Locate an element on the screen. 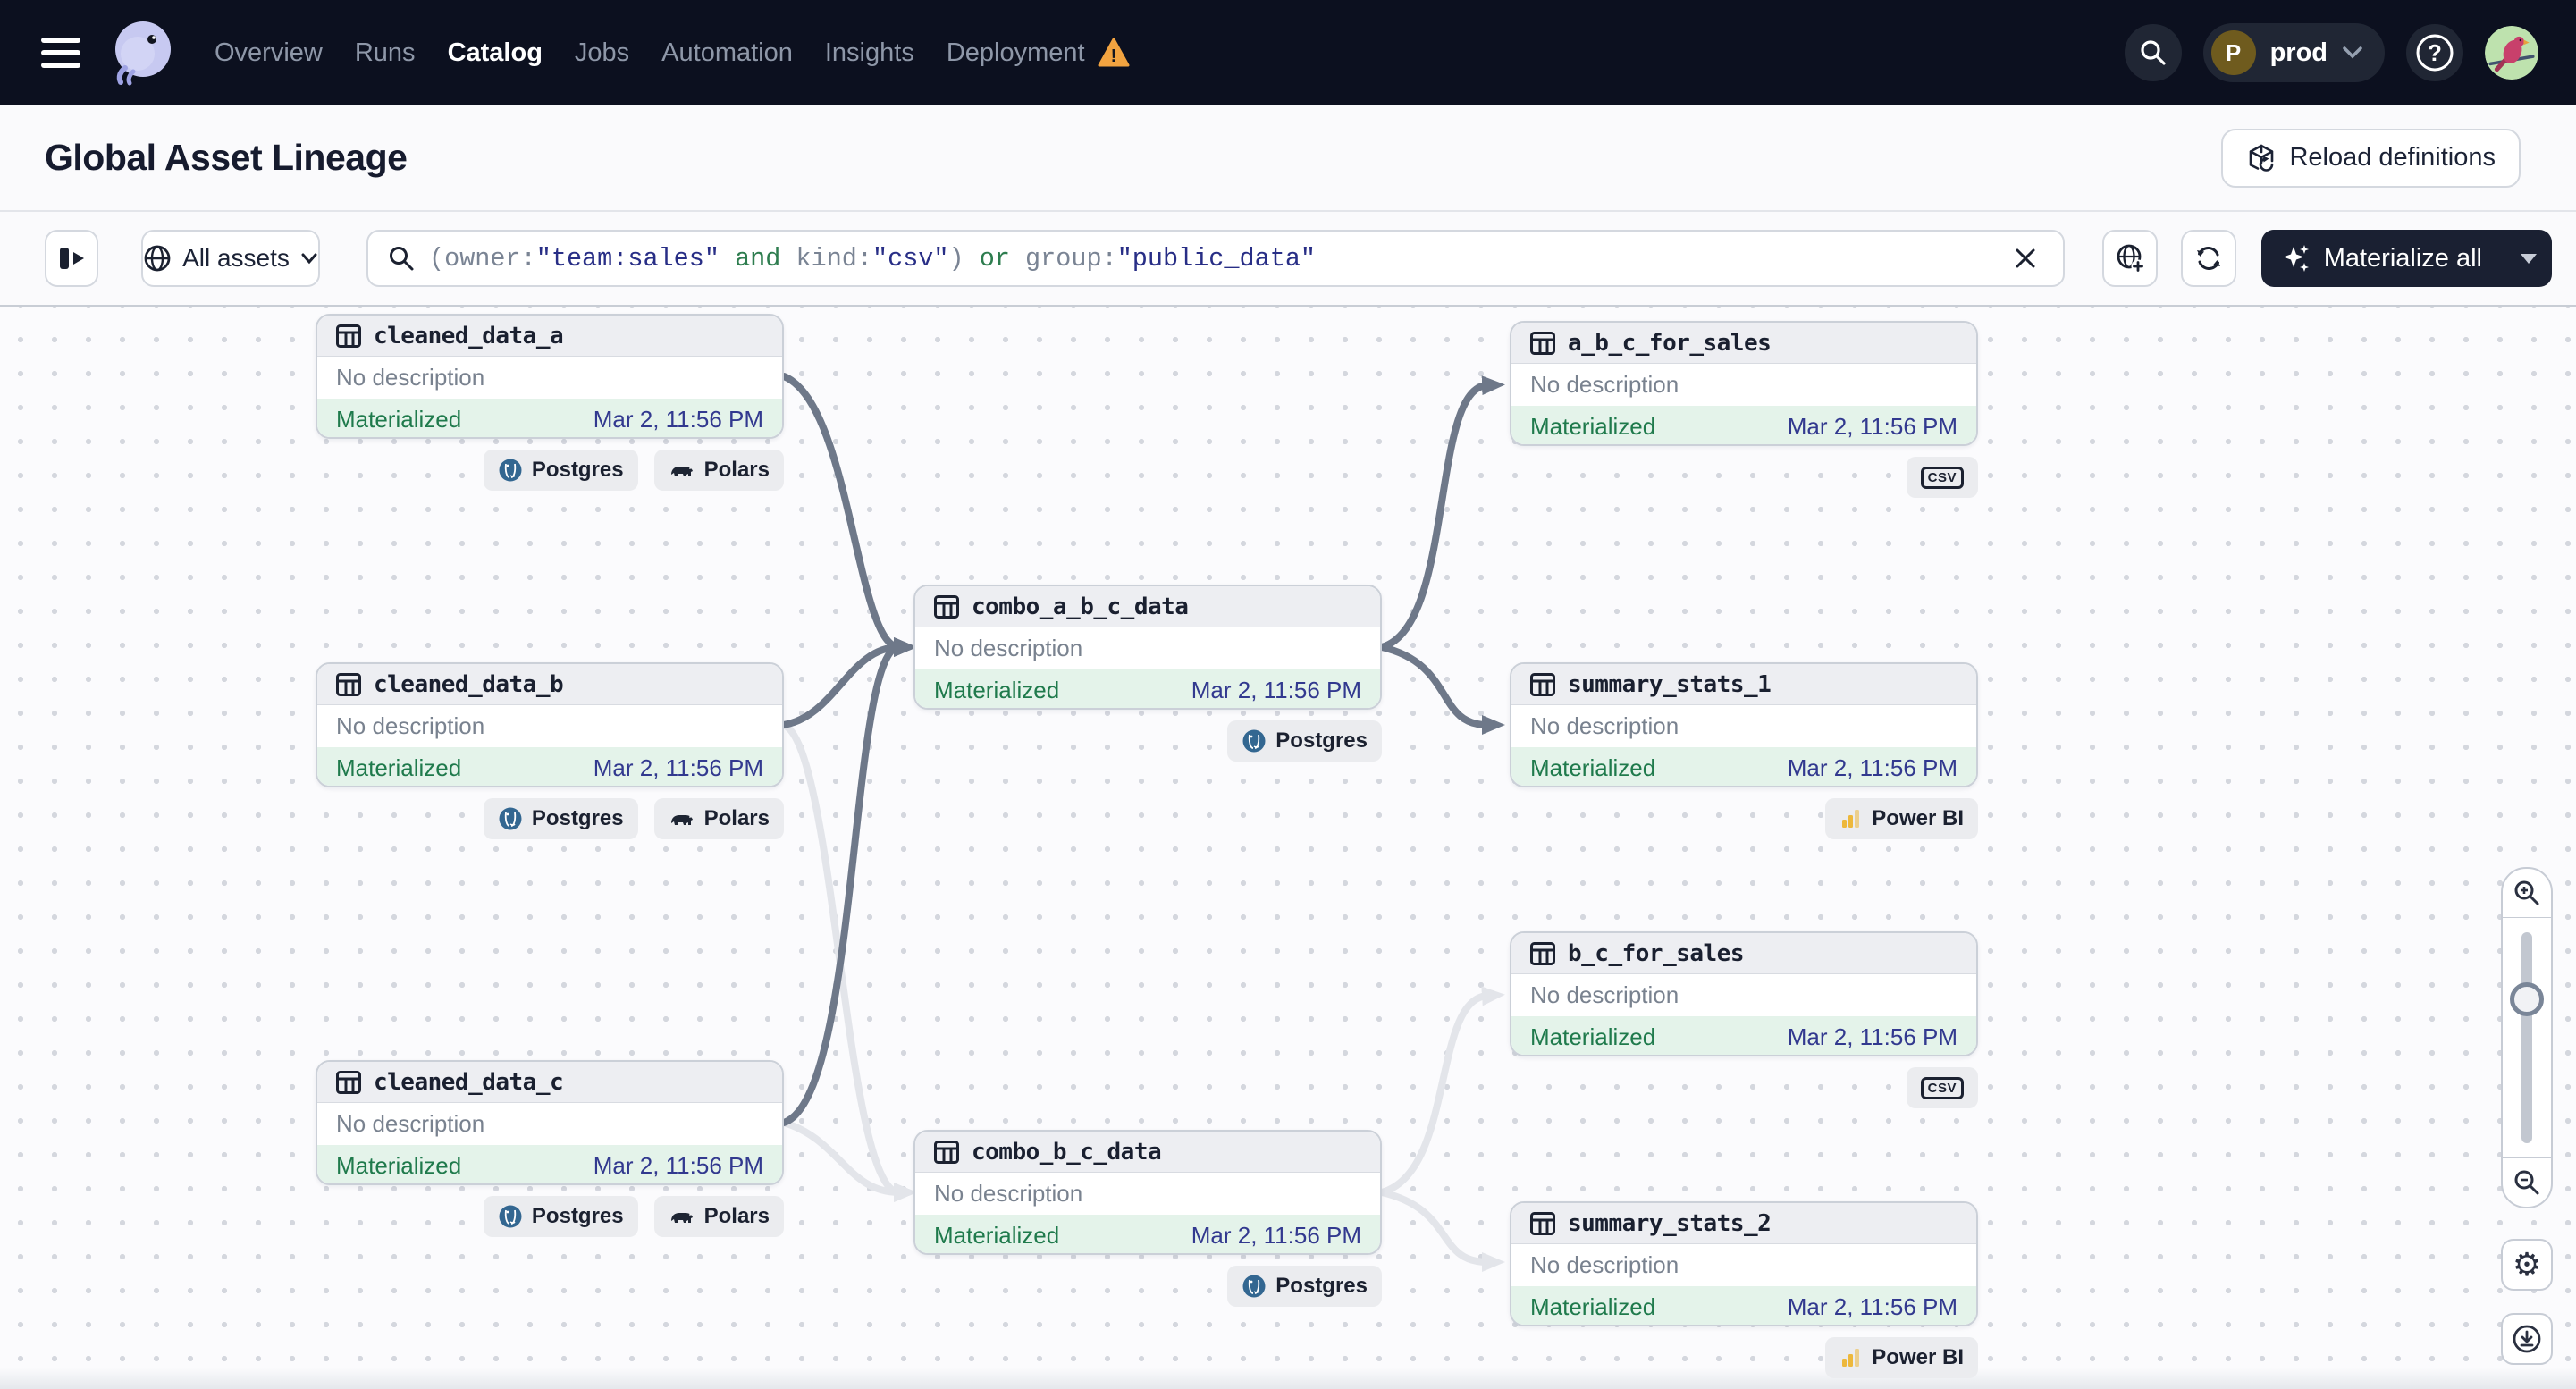 This screenshot has height=1389, width=2576. asset-tags: Power BI is located at coordinates (1902, 1357).